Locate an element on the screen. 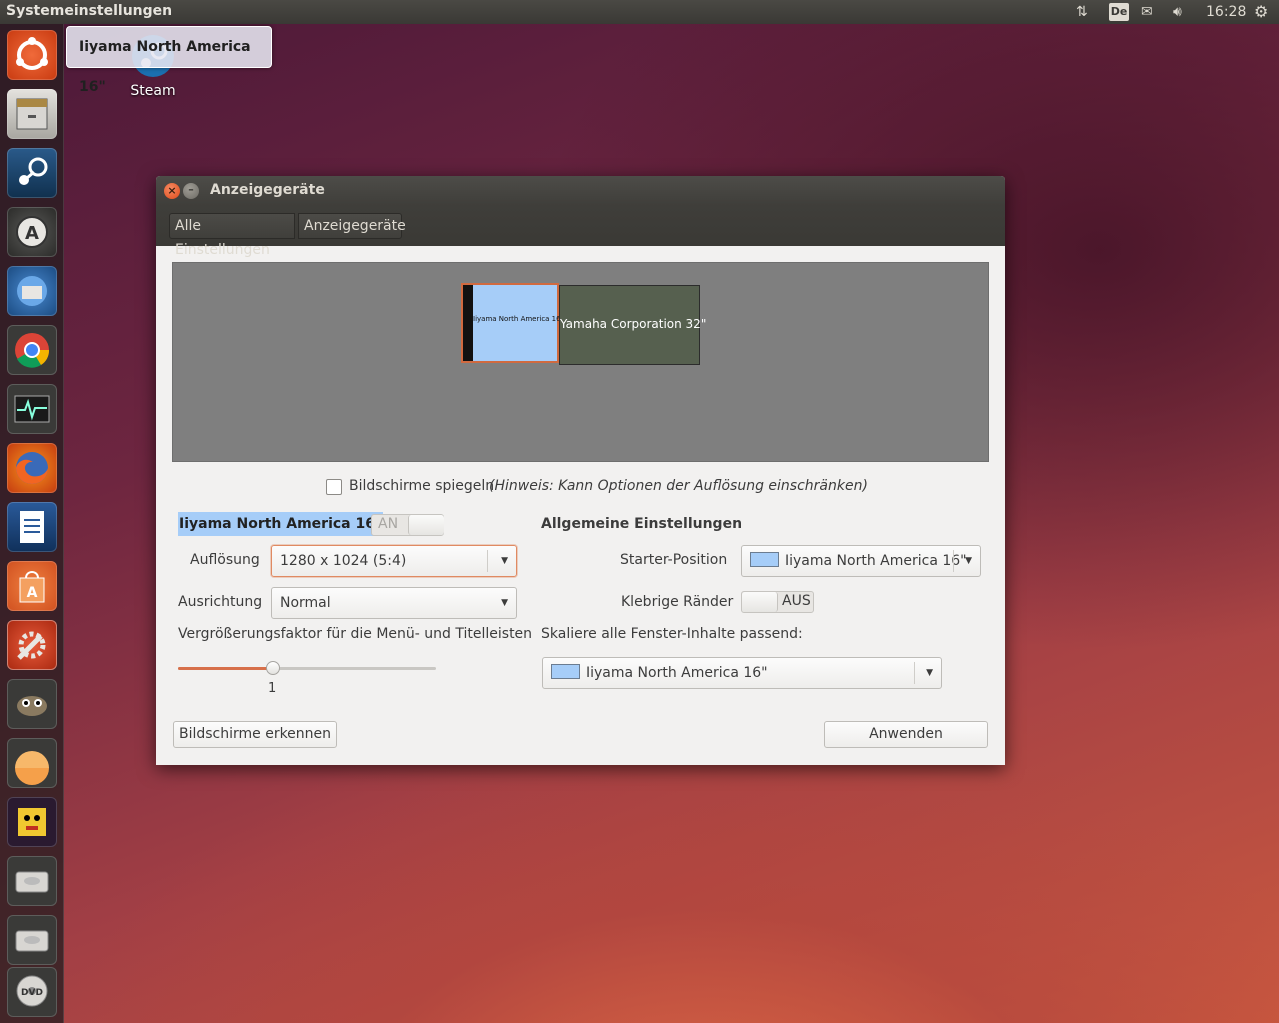  toggle-state-label: AN is located at coordinates (388, 524).